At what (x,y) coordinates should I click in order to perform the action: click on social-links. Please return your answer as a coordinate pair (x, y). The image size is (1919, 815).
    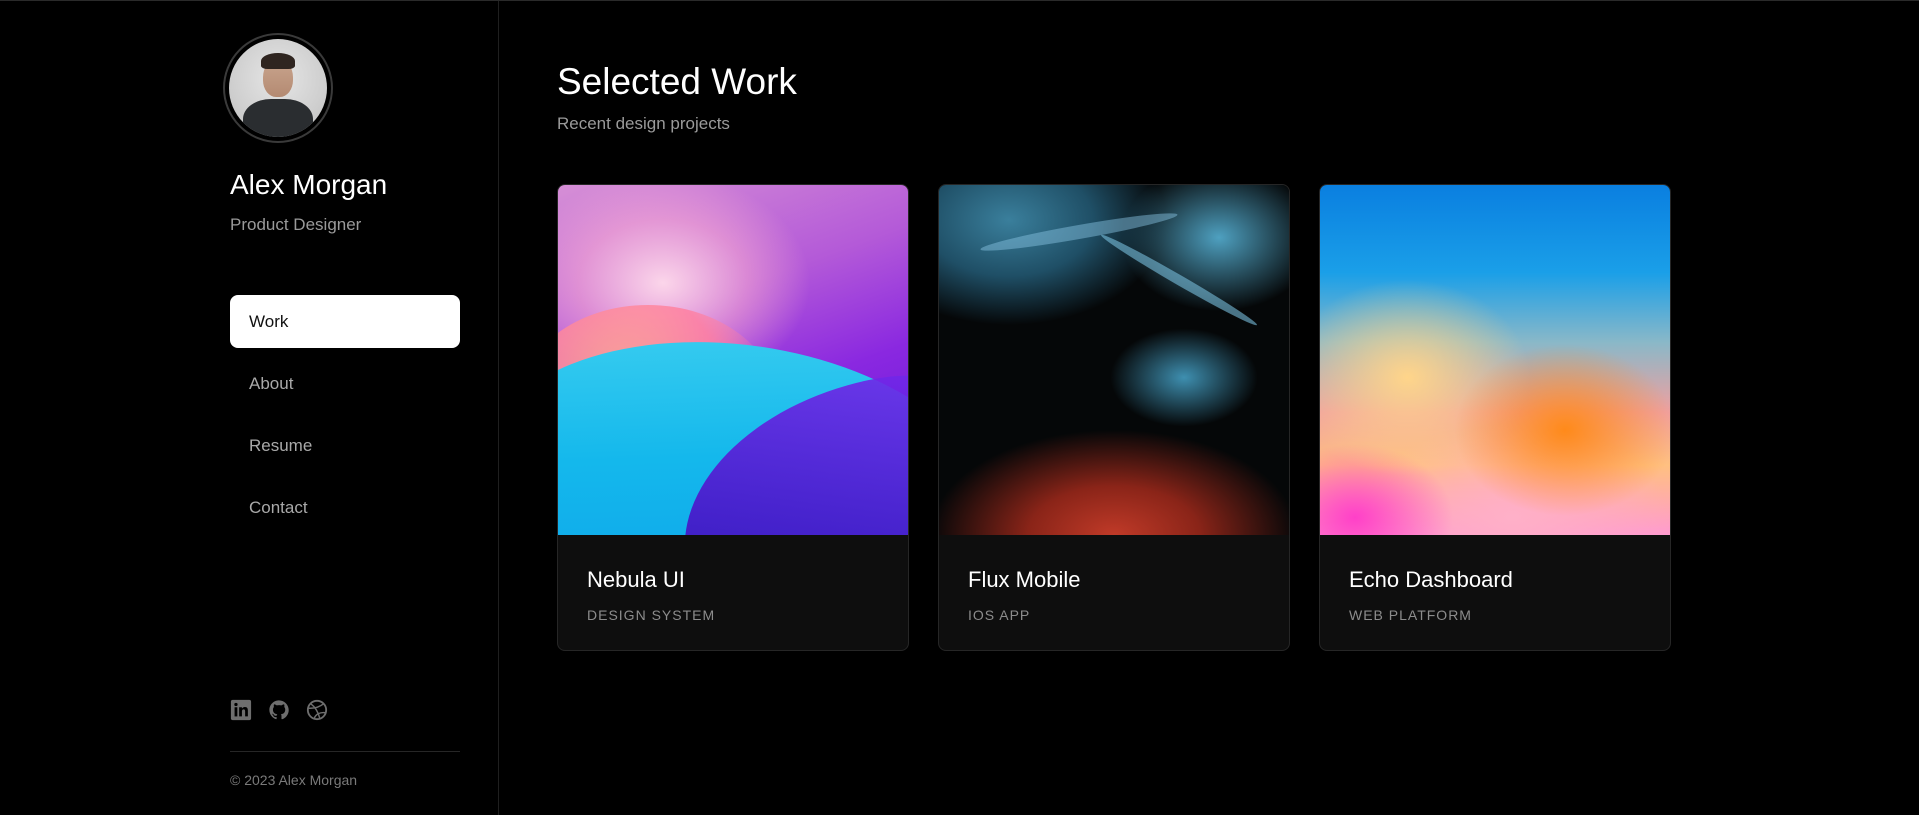
    Looking at the image, I should click on (279, 710).